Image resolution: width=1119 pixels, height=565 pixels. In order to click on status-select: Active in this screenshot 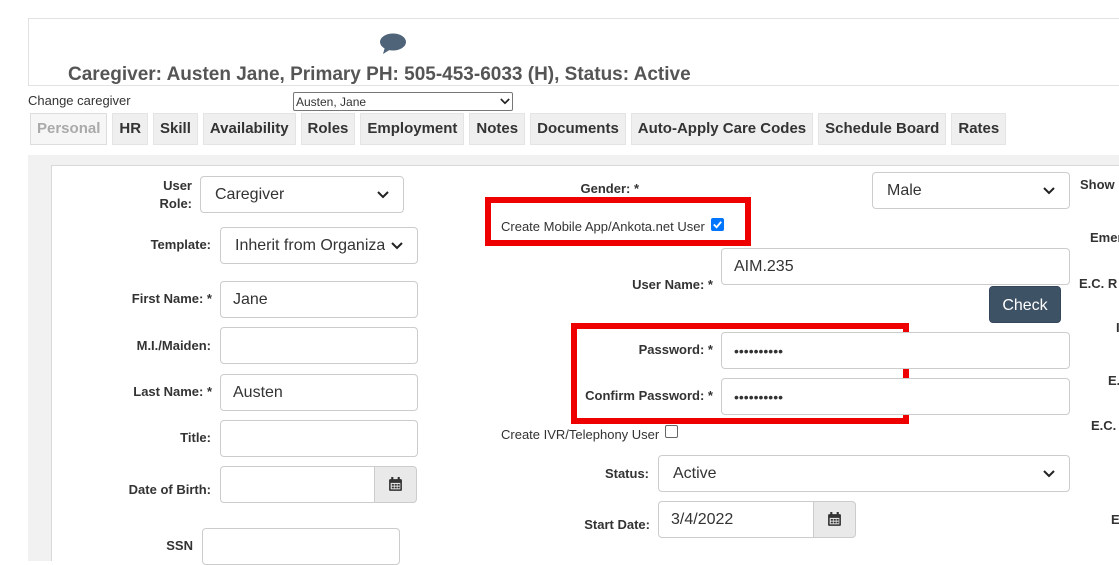, I will do `click(864, 473)`.